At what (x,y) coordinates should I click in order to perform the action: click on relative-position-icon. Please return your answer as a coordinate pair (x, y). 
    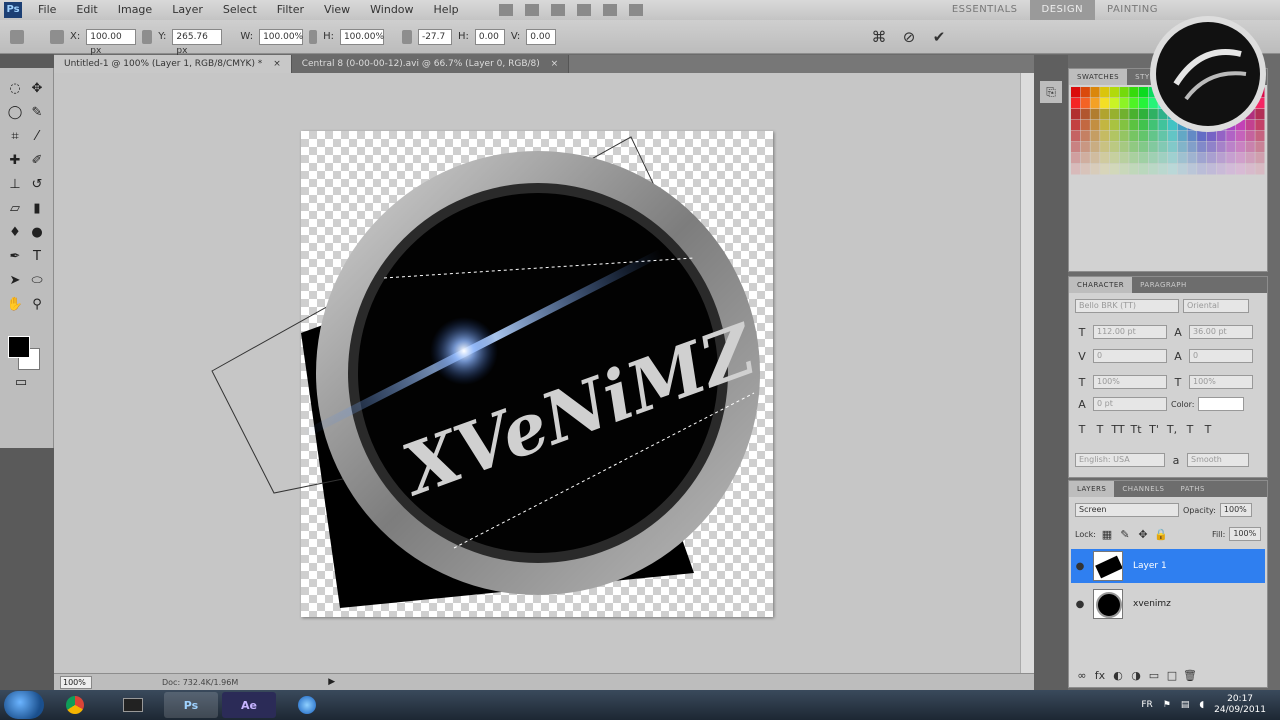
    Looking at the image, I should click on (147, 36).